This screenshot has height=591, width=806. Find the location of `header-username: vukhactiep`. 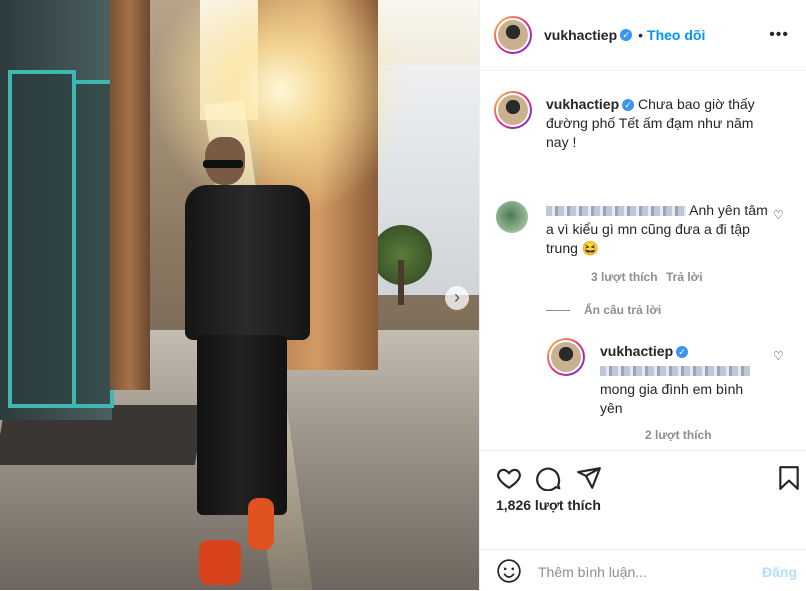

header-username: vukhactiep is located at coordinates (580, 35).